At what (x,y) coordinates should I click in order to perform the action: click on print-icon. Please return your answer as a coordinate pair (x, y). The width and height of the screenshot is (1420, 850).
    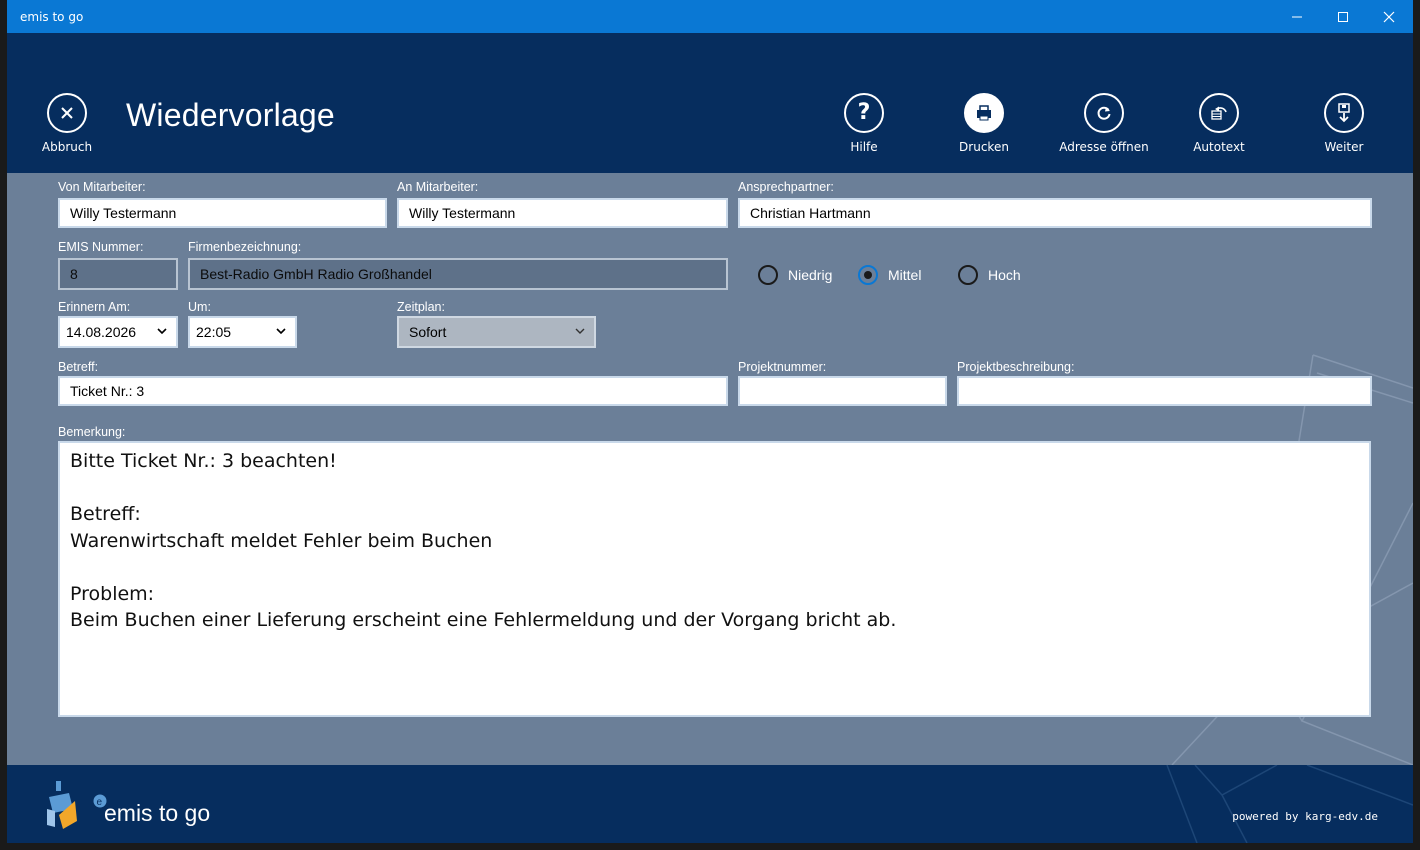
    Looking at the image, I should click on (984, 113).